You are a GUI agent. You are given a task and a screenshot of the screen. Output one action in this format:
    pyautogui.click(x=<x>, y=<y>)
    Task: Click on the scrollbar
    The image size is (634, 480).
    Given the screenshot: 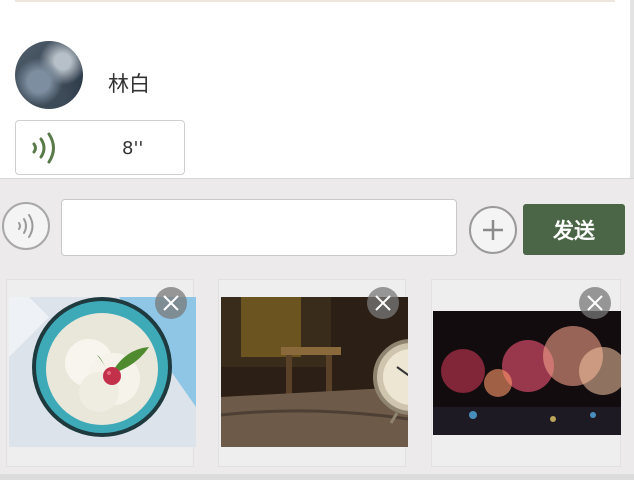 What is the action you would take?
    pyautogui.click(x=632, y=89)
    